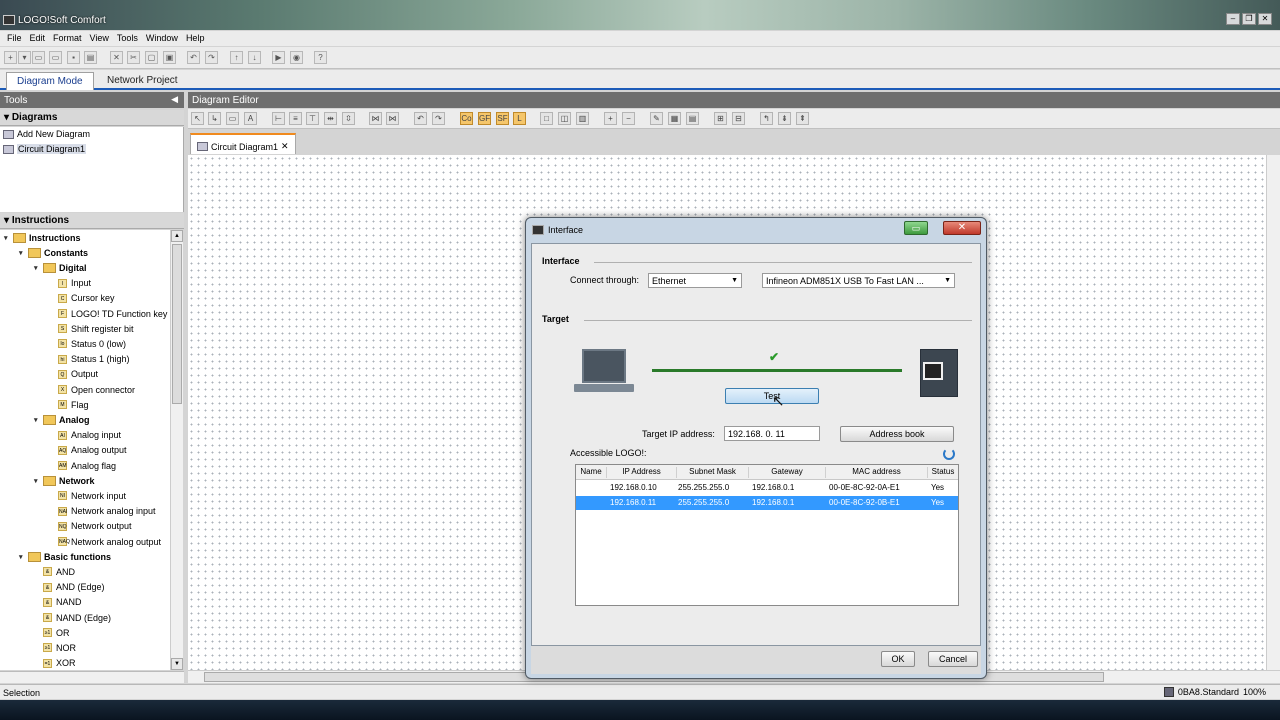 The image size is (1280, 720). What do you see at coordinates (610, 118) in the screenshot?
I see `zoom-in-icon: +` at bounding box center [610, 118].